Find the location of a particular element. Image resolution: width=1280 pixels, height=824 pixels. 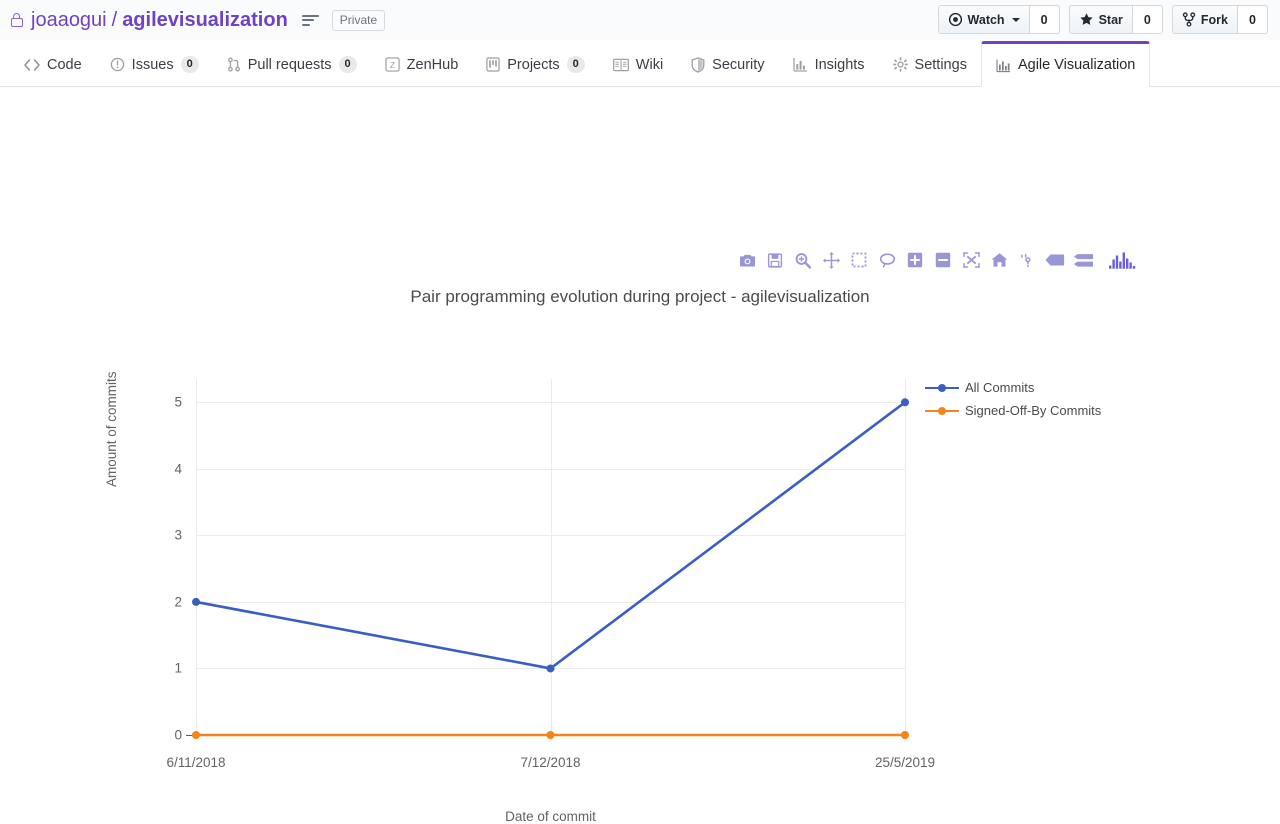

modebar-group-dragmode is located at coordinates (845, 260).